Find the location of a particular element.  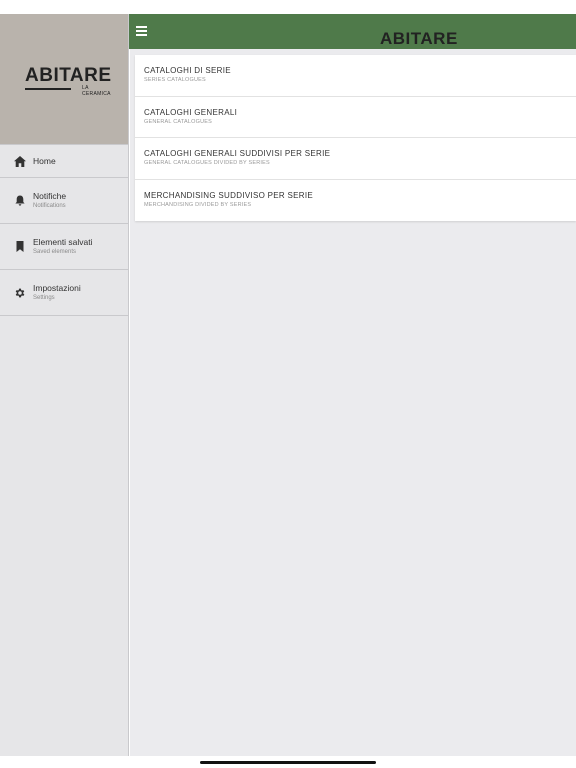

sidebar-item-text: Home is located at coordinates (44, 161).